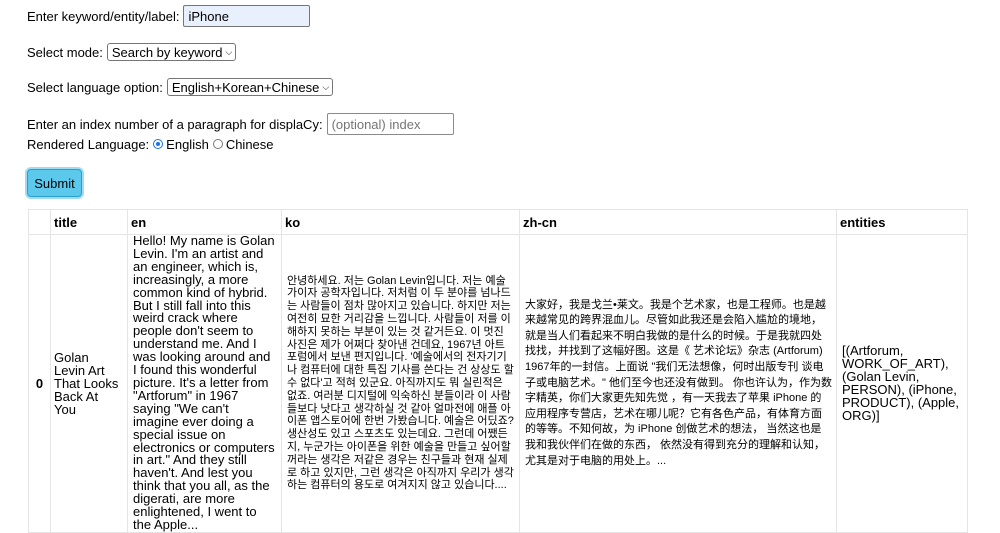  I want to click on rendered-language-row: Rendered Language: English Chinese, so click(150, 144).